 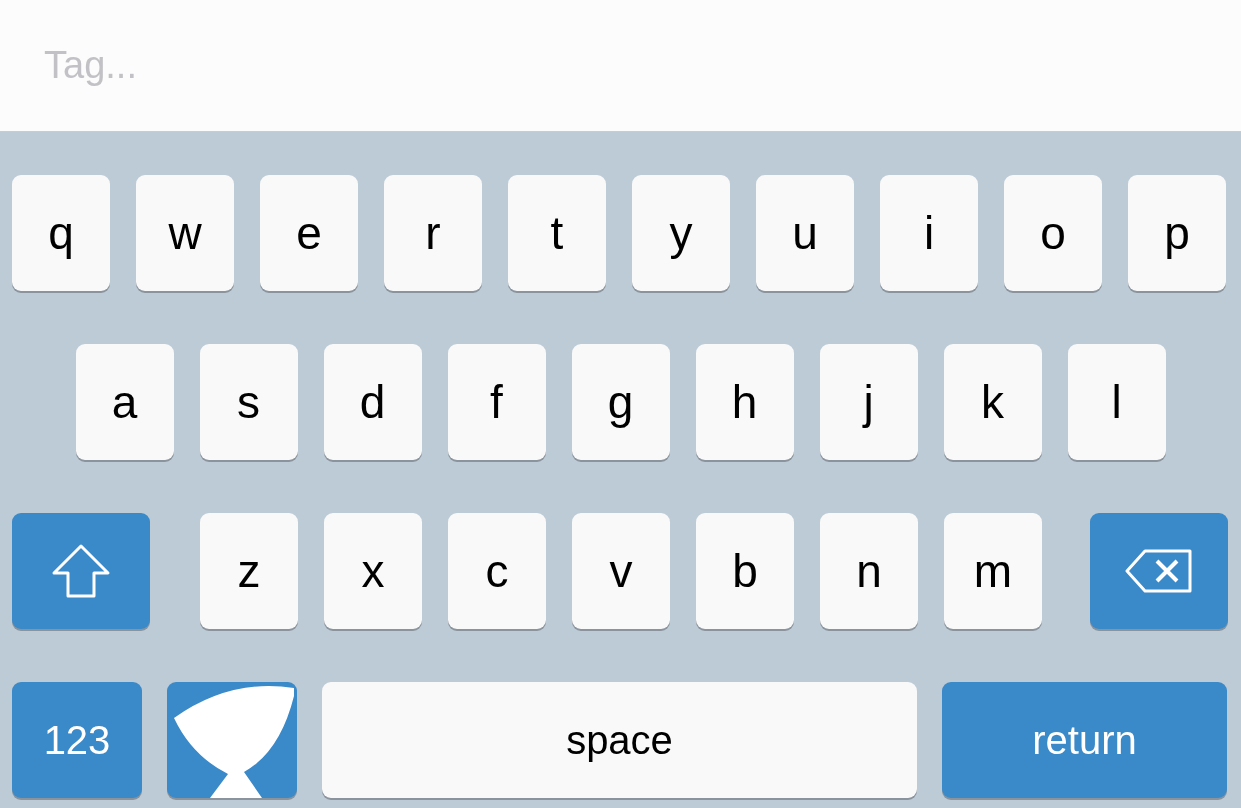 What do you see at coordinates (992, 402) in the screenshot?
I see `letter-key: k` at bounding box center [992, 402].